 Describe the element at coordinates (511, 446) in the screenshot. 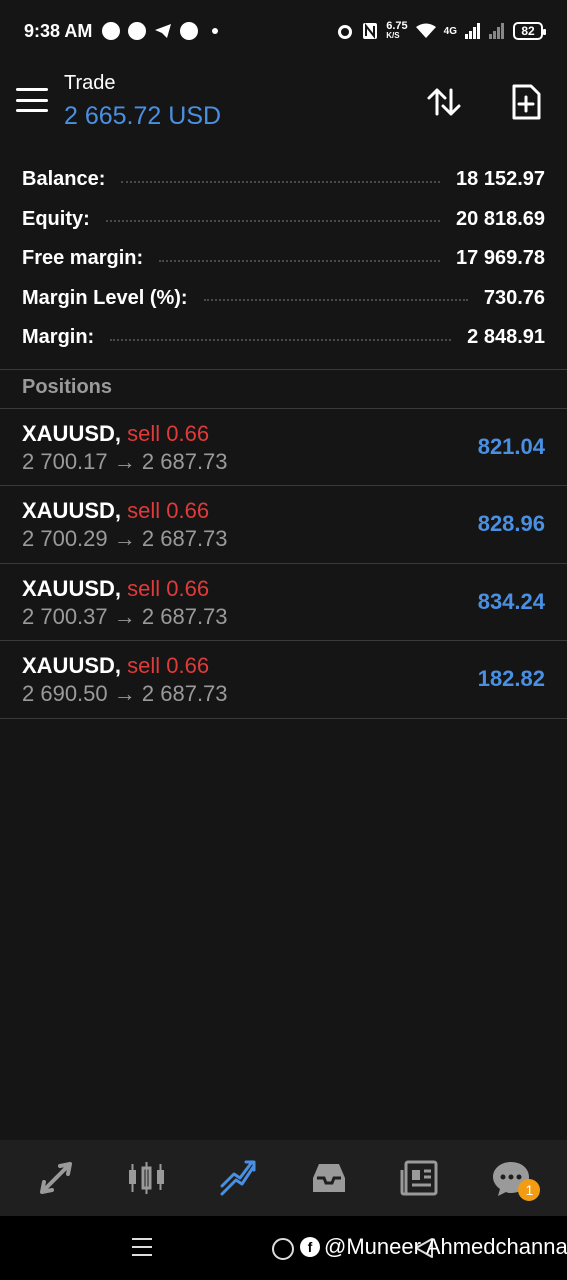

I see `position-profit: 821.04` at that location.